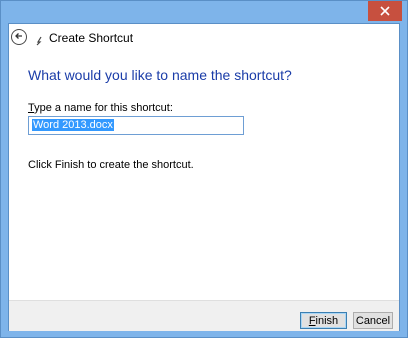 The image size is (408, 338). I want to click on shortcut-name-label-text: ype a name for this shortcut:, so click(103, 108).